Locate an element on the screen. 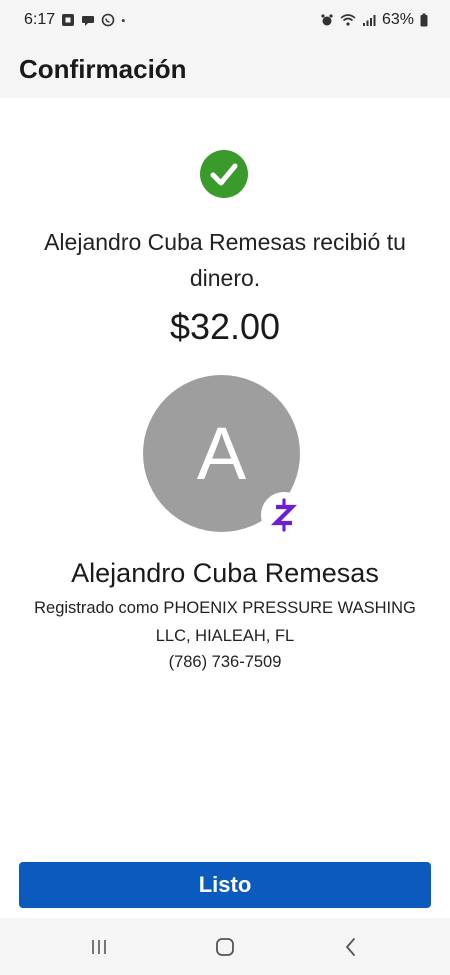 The image size is (450, 975). page-title: Confirmación is located at coordinates (103, 68).